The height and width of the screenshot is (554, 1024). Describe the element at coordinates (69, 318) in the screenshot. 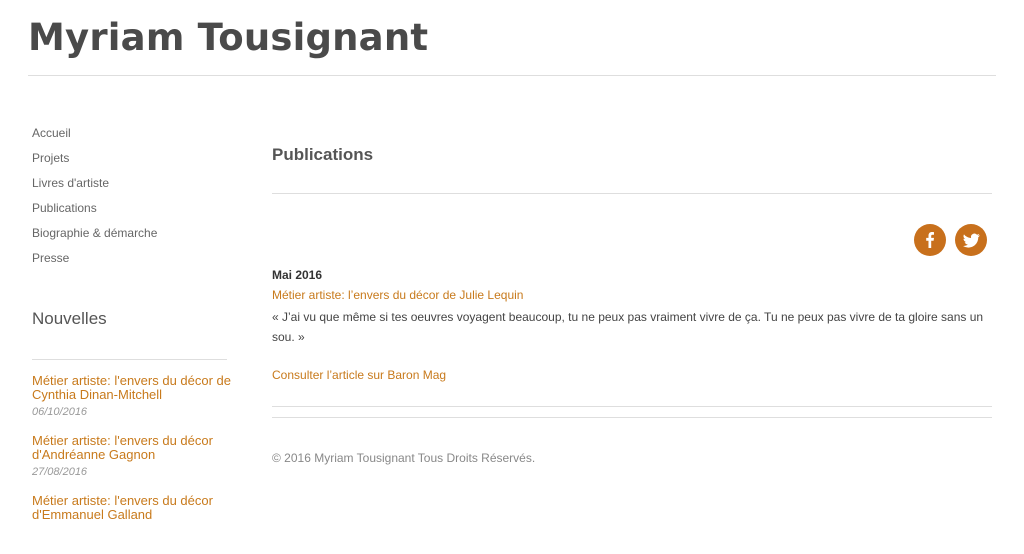

I see `news-heading: Nouvelles` at that location.